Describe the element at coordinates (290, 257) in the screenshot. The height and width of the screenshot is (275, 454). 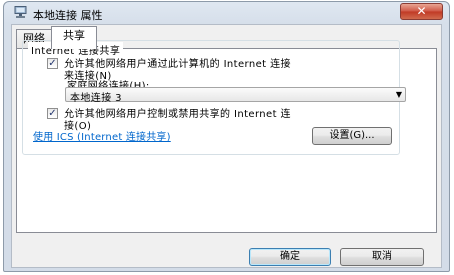
I see `ok-button: 确定` at that location.